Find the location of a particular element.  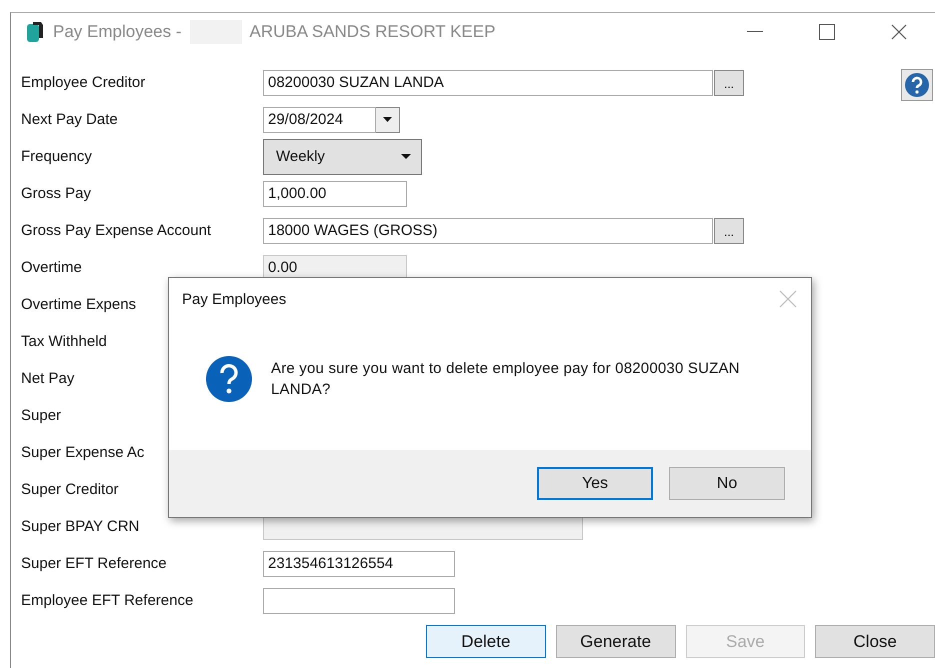

minimize-icon is located at coordinates (755, 32).